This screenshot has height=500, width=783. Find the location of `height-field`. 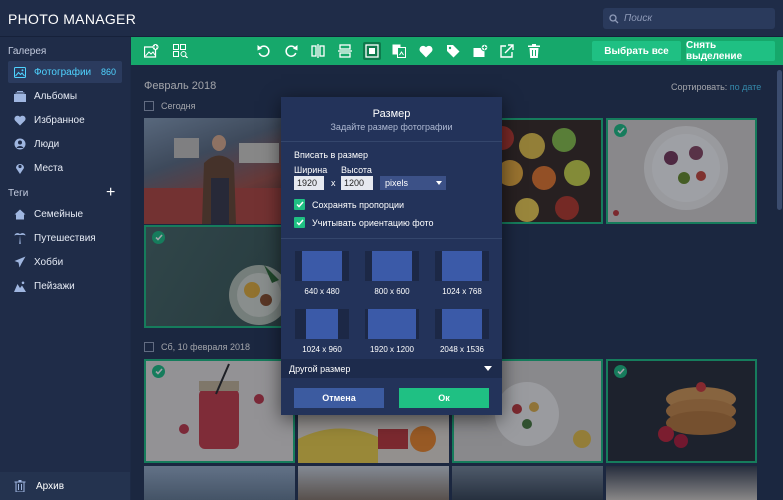

height-field is located at coordinates (357, 183).